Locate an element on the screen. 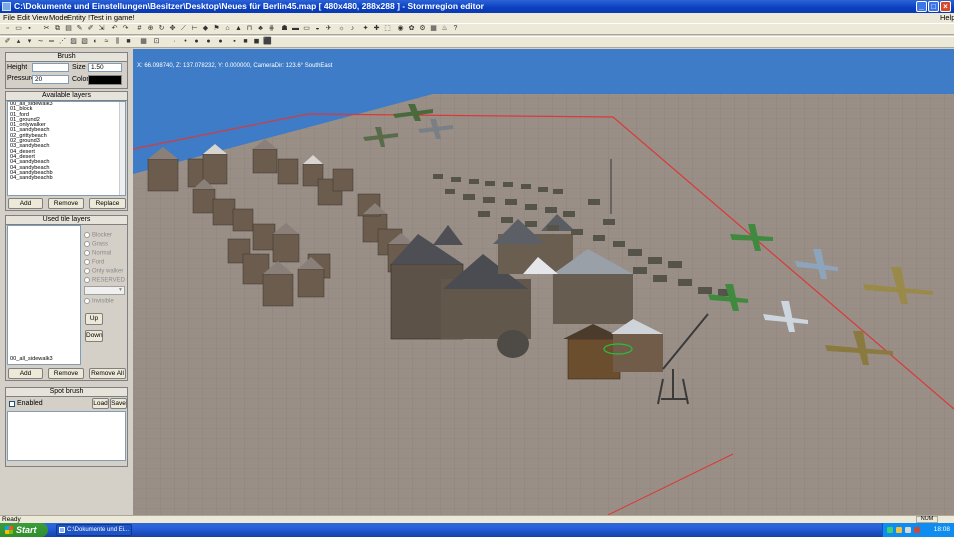  network-icon is located at coordinates (890, 530).